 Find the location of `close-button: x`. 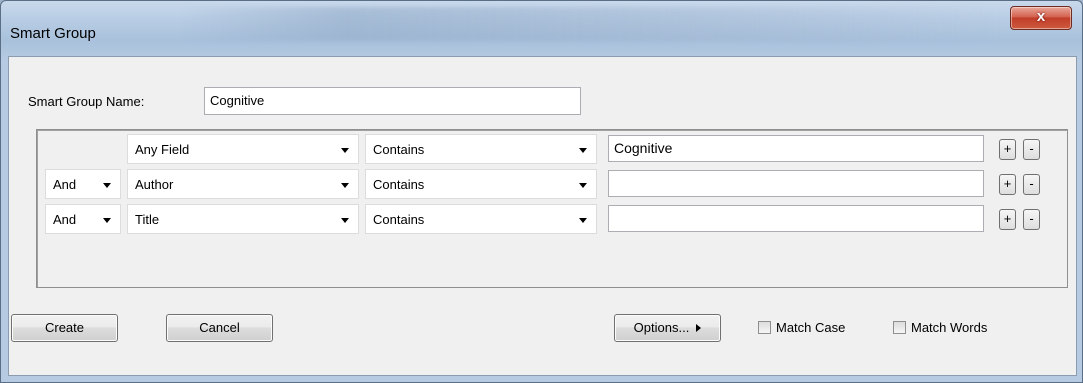

close-button: x is located at coordinates (1041, 18).